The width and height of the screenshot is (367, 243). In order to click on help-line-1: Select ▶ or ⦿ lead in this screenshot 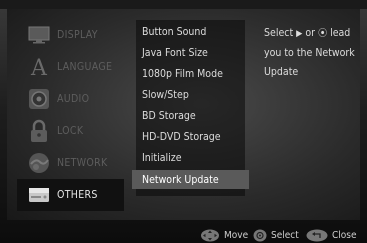, I will do `click(312, 34)`.